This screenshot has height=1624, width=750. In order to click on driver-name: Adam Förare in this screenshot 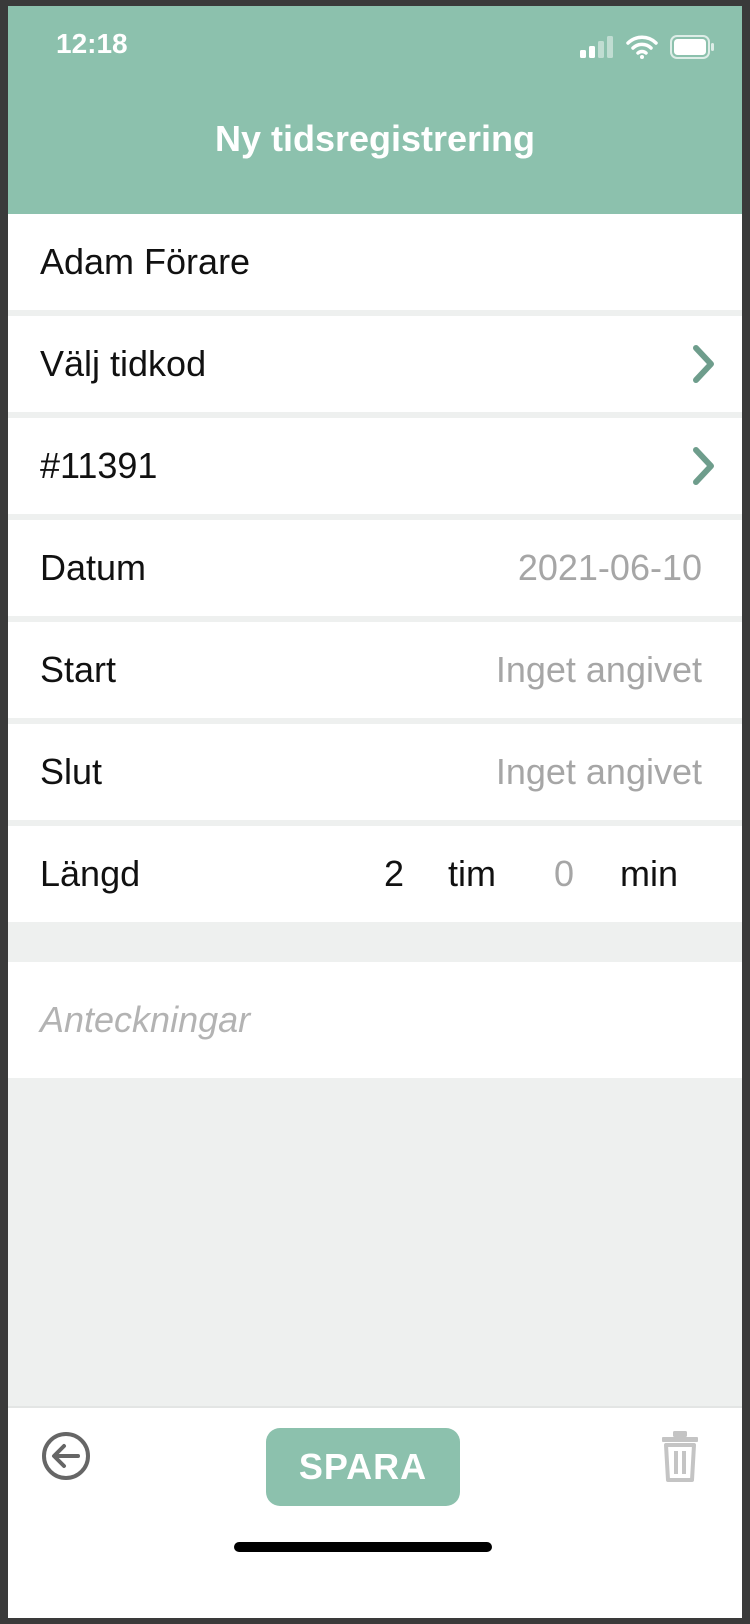, I will do `click(145, 261)`.